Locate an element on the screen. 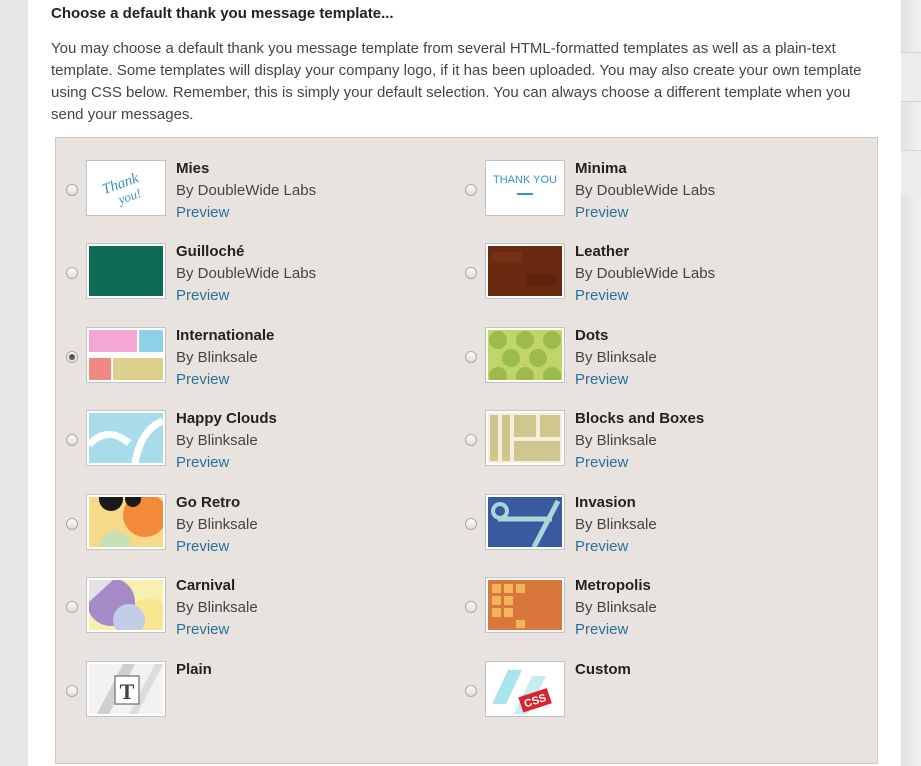 The image size is (921, 766). template-name: Dots is located at coordinates (592, 335).